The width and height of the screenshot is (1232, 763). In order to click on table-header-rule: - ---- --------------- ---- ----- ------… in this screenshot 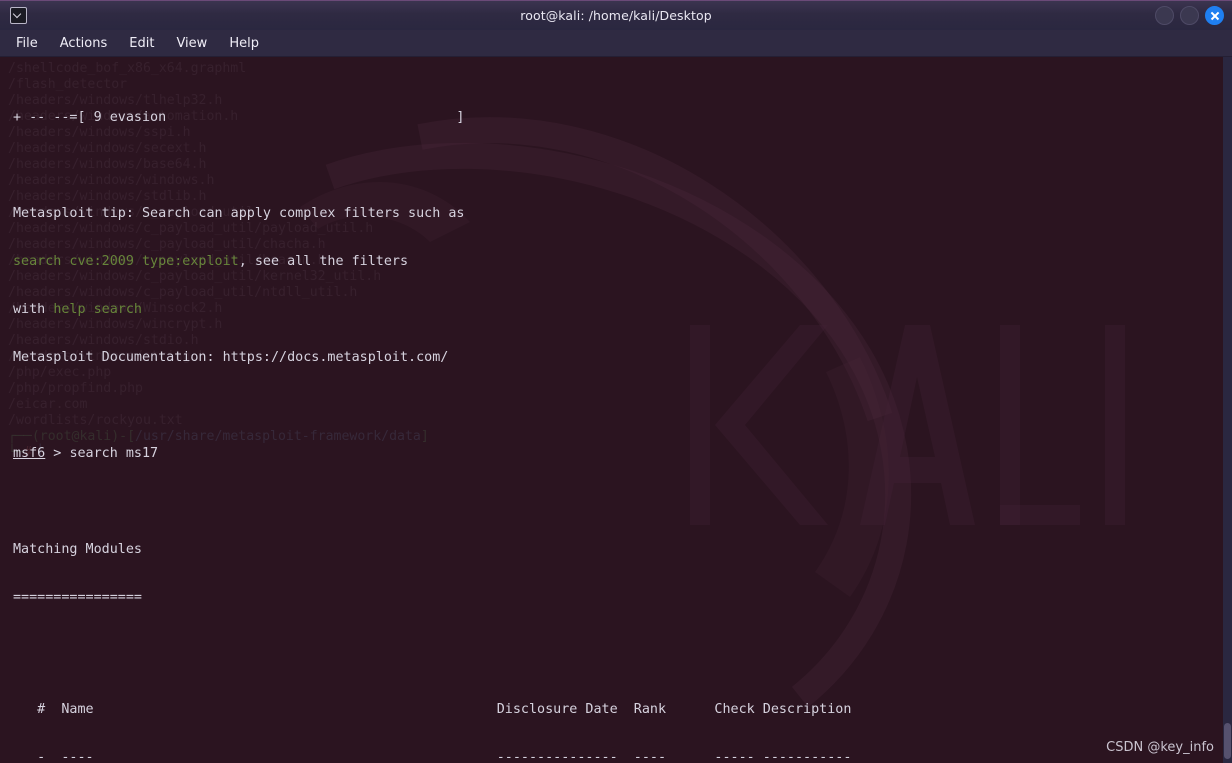, I will do `click(432, 756)`.